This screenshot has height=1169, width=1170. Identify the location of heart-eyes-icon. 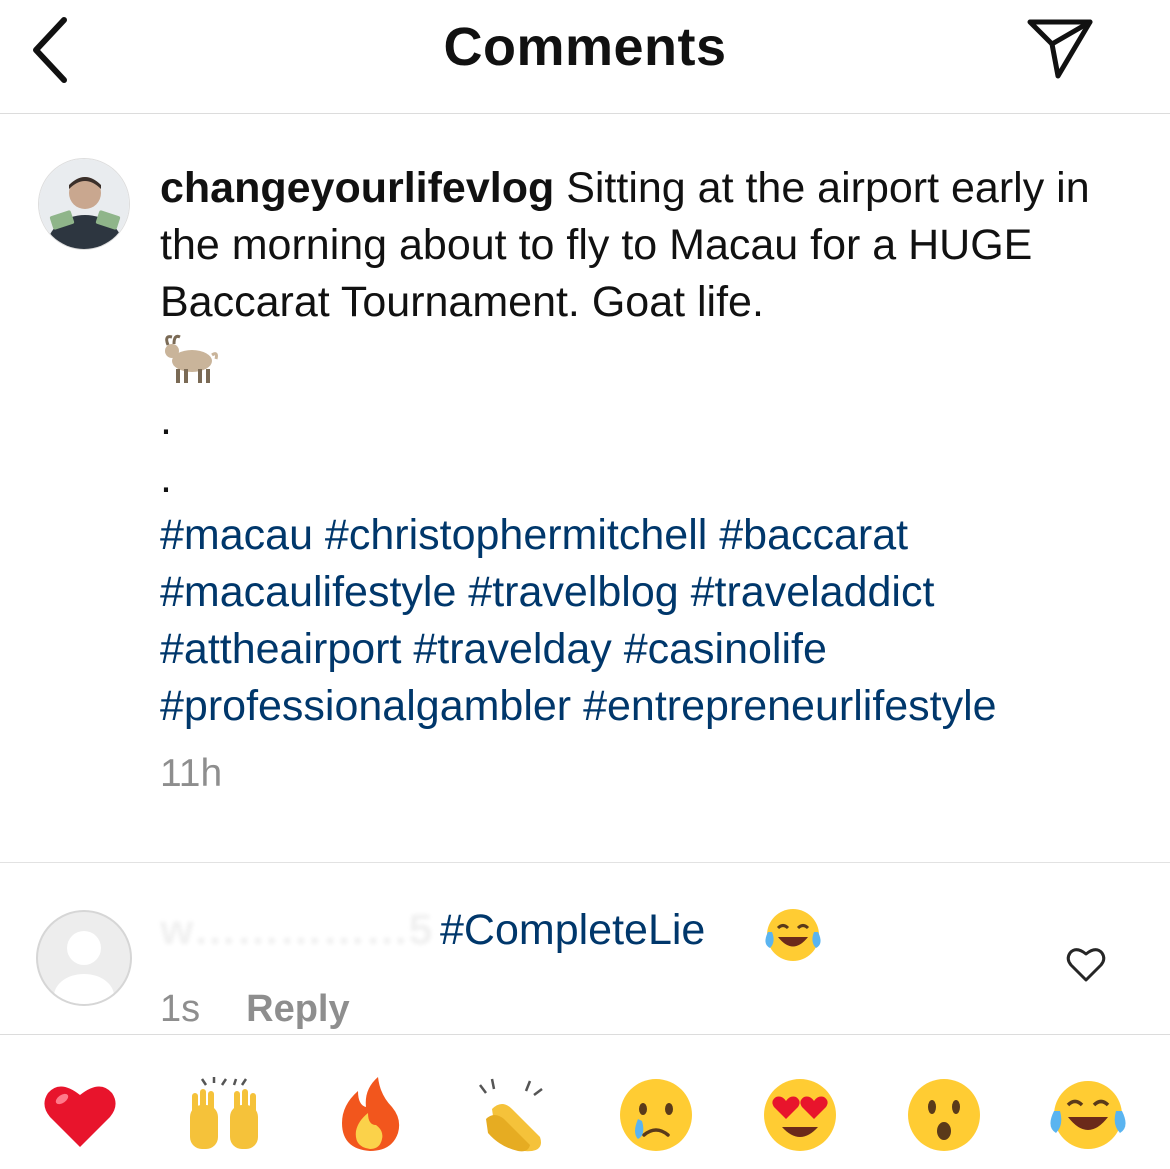
(800, 1115).